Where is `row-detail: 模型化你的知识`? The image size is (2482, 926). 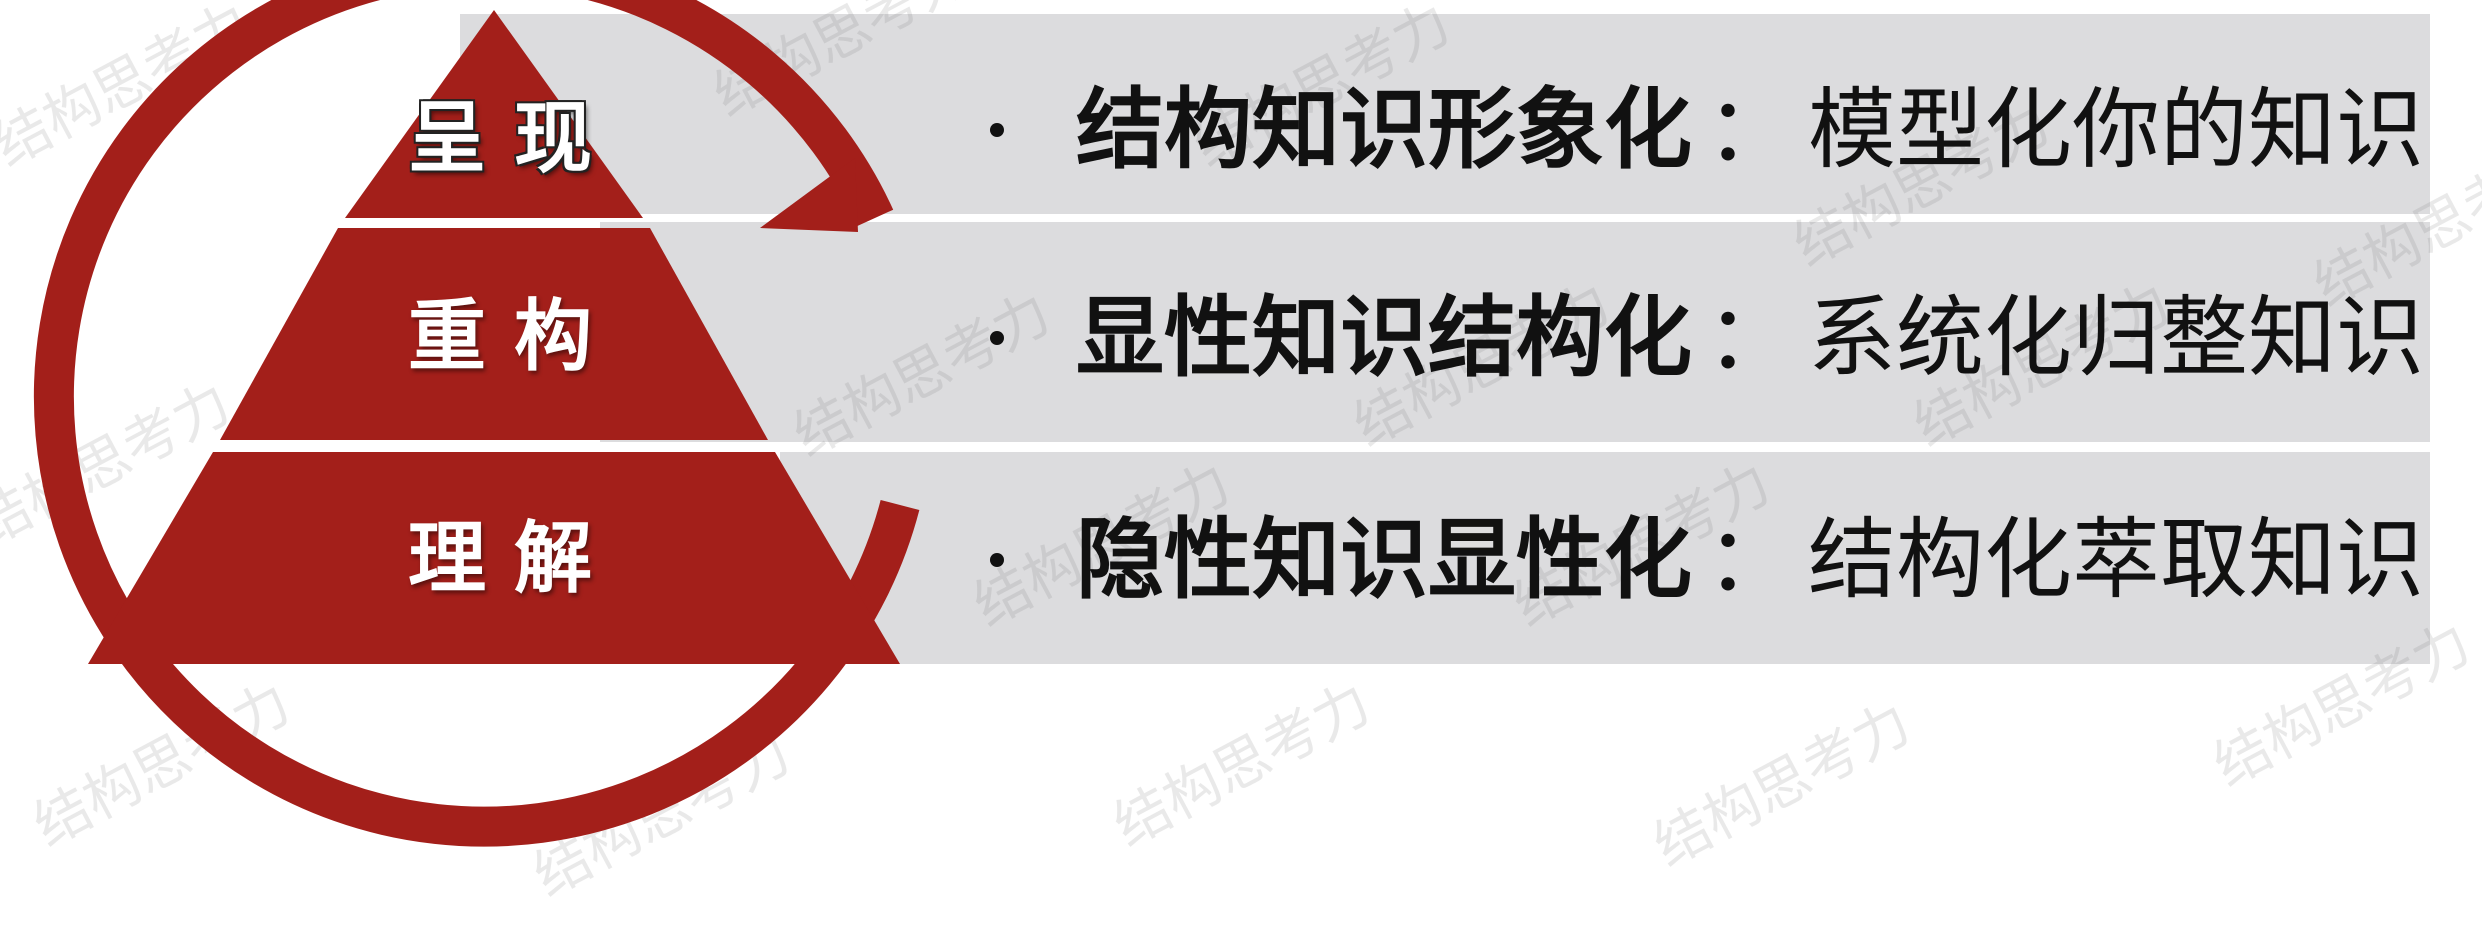 row-detail: 模型化你的知识 is located at coordinates (2116, 129).